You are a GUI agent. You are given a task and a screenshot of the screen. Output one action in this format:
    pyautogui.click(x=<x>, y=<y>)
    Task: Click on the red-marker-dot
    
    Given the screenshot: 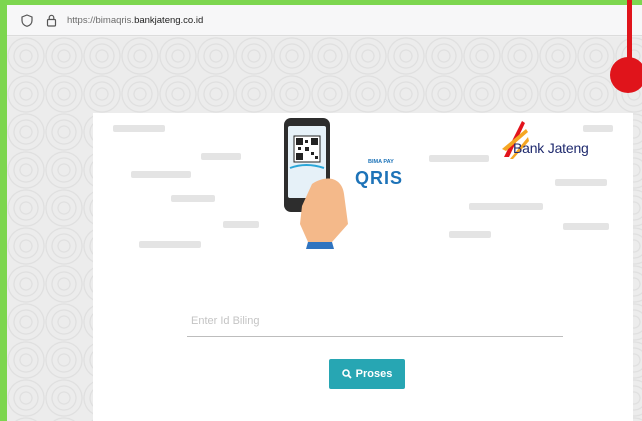 What is the action you would take?
    pyautogui.click(x=626, y=75)
    